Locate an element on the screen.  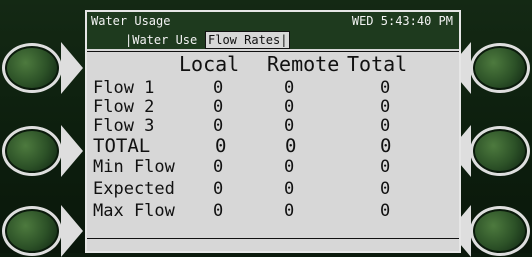
tab-water-use: |Water Use is located at coordinates (161, 40).